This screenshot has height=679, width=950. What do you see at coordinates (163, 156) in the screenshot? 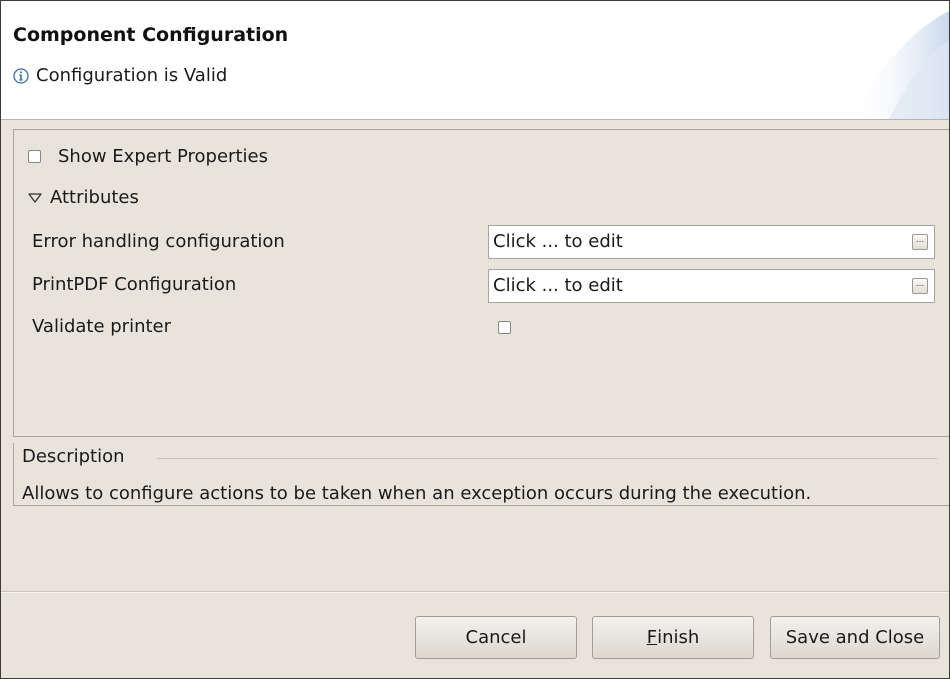
I see `show-expert-label: Show Expert Properties` at bounding box center [163, 156].